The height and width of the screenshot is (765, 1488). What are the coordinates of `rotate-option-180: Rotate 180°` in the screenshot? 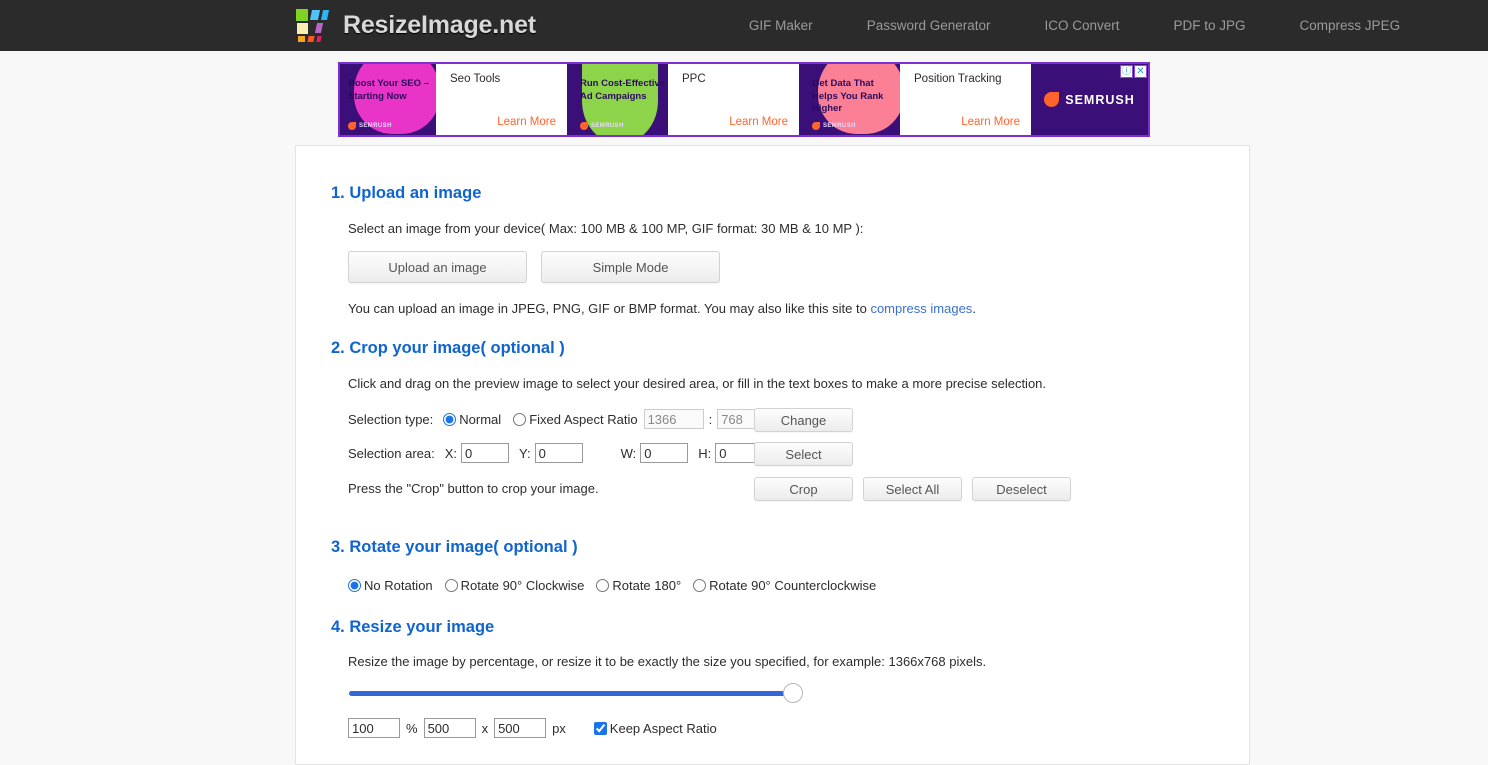 It's located at (638, 585).